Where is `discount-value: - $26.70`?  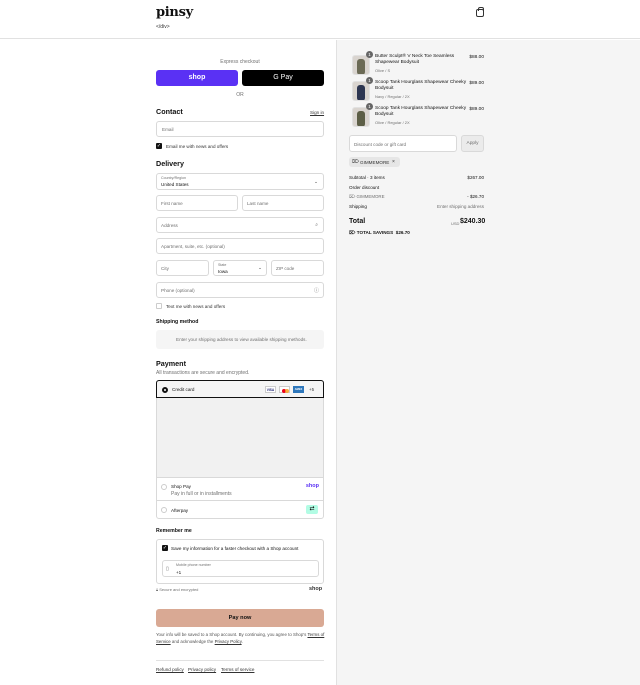 discount-value: - $26.70 is located at coordinates (475, 196).